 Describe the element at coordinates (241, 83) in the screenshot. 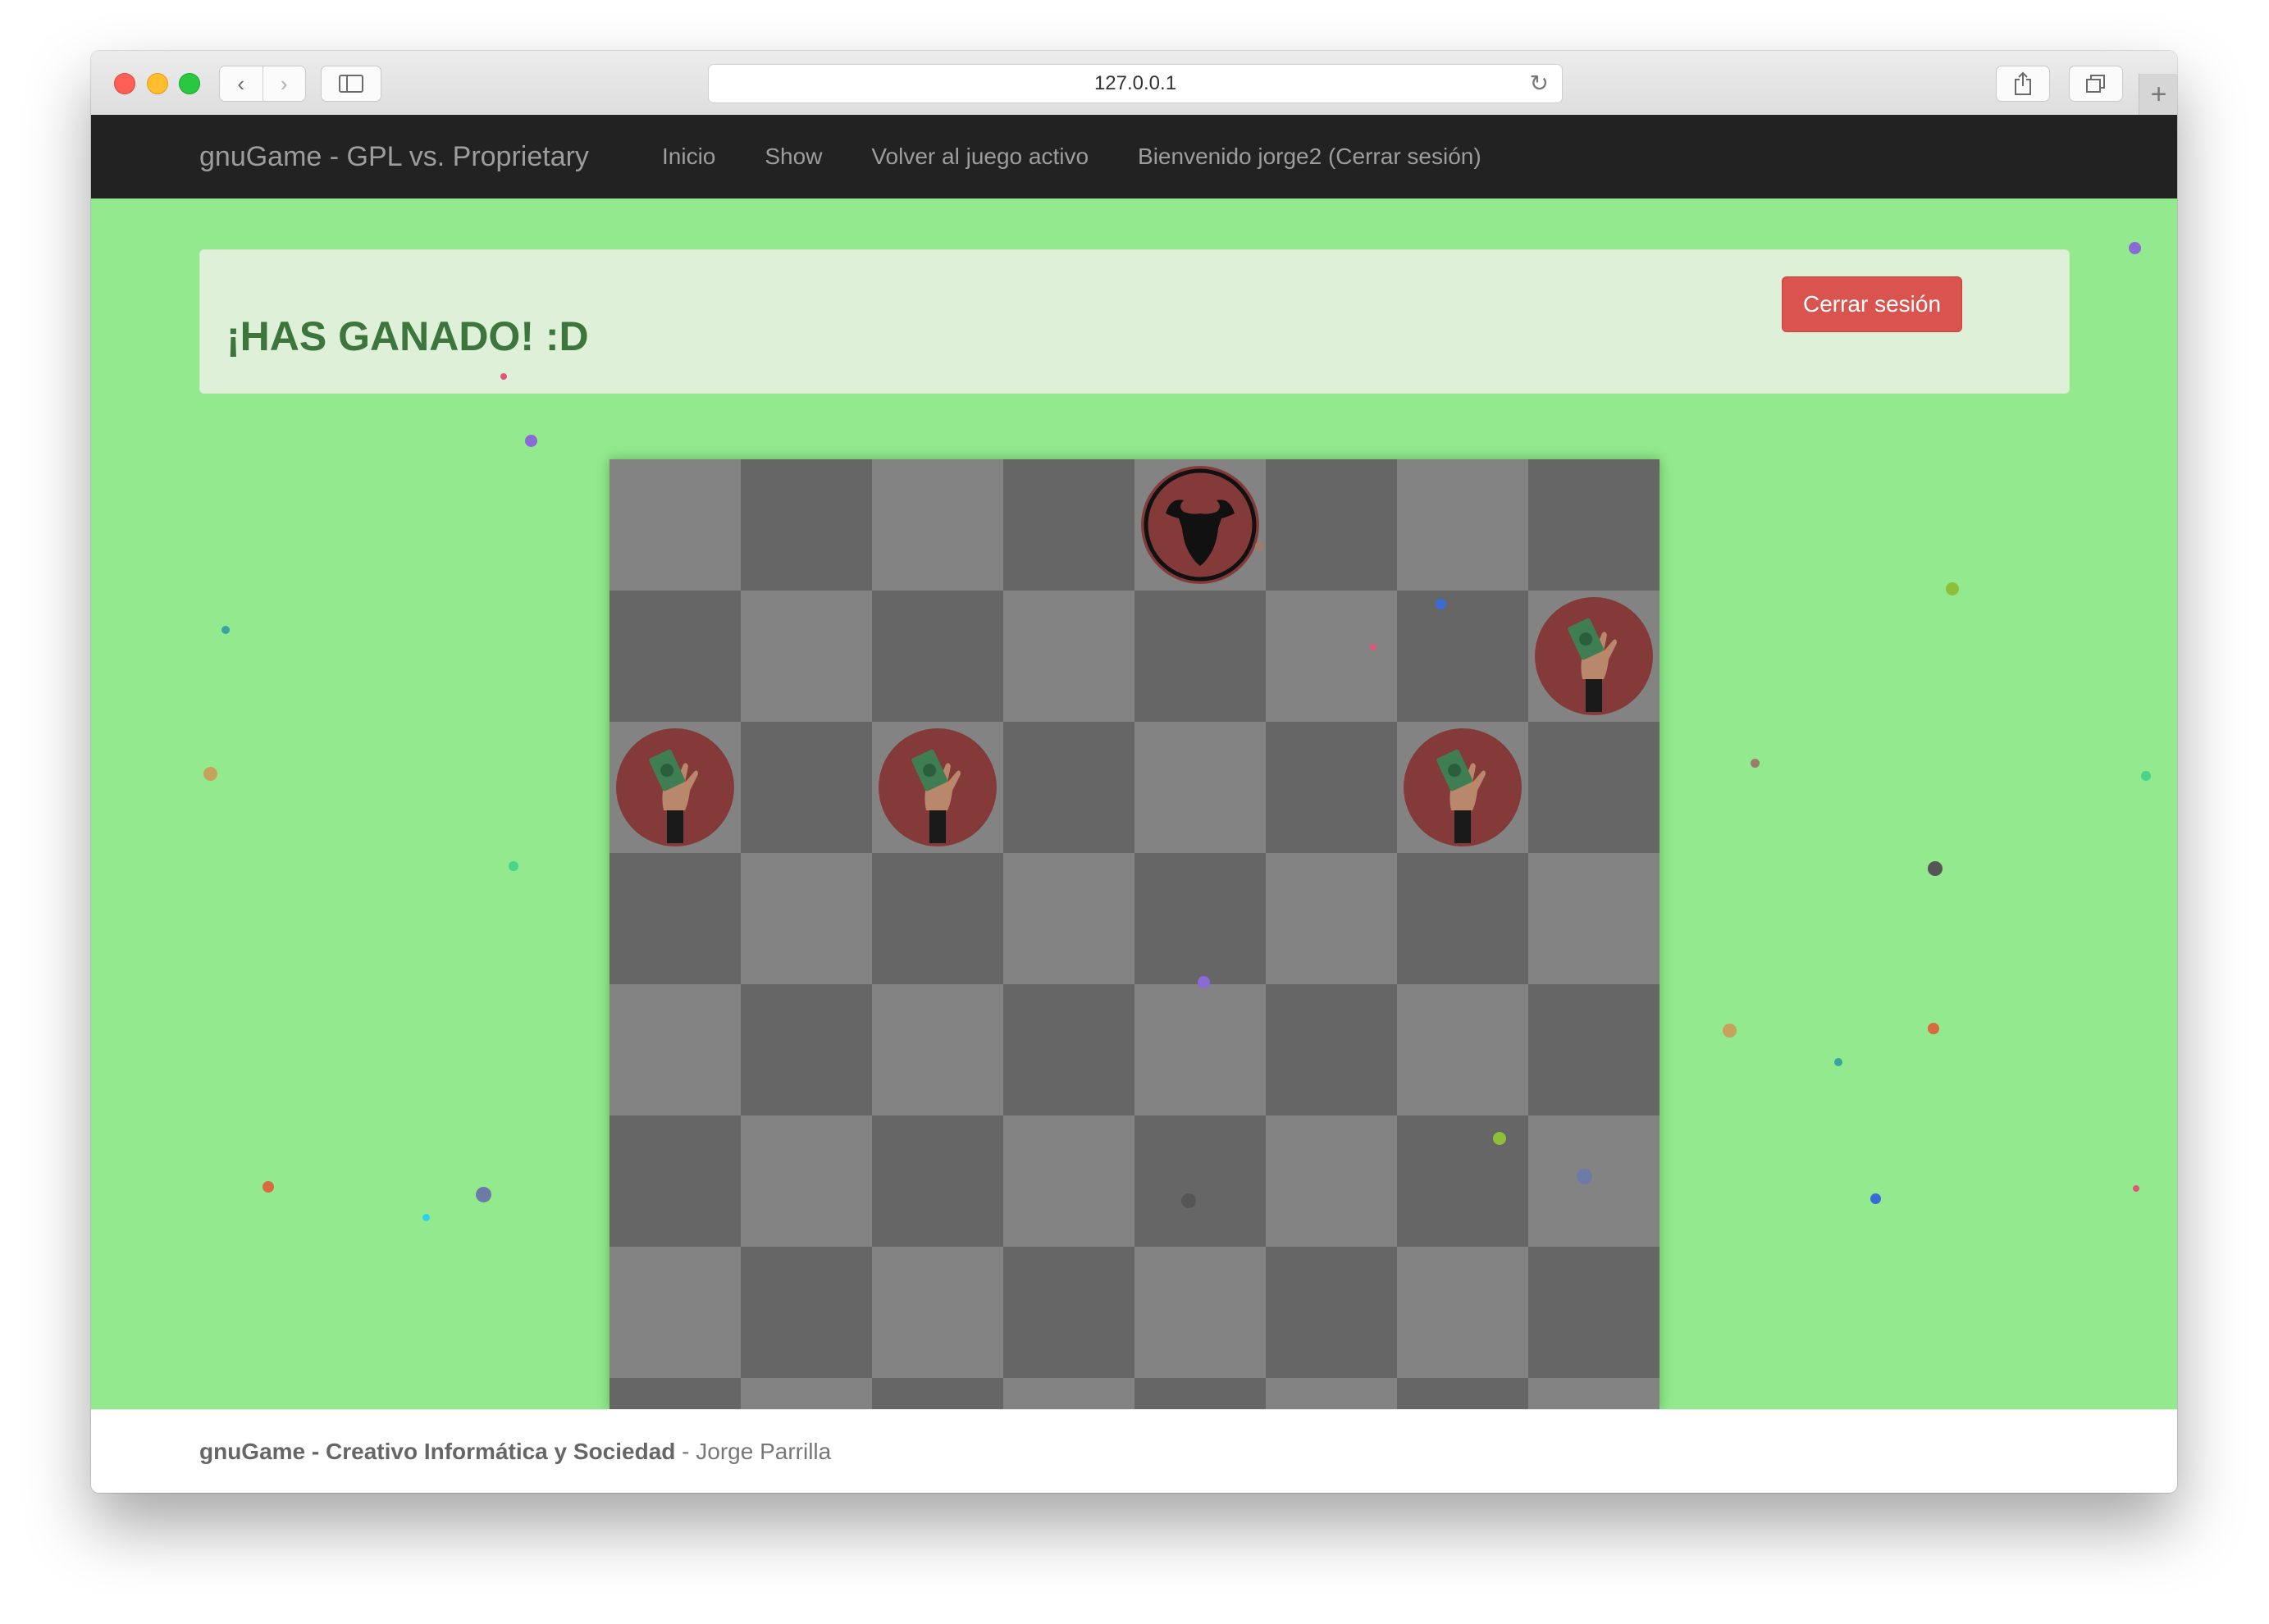

I see `back-arrow-icon: ‹` at that location.